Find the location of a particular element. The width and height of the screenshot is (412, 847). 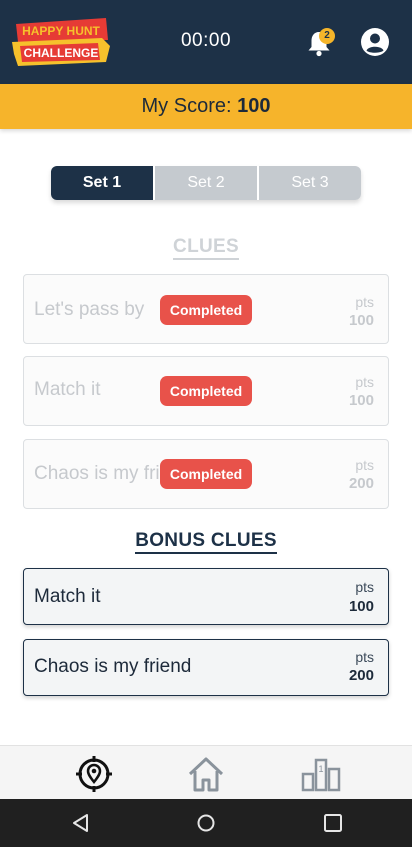

notification-count-badge: 2 is located at coordinates (327, 36).